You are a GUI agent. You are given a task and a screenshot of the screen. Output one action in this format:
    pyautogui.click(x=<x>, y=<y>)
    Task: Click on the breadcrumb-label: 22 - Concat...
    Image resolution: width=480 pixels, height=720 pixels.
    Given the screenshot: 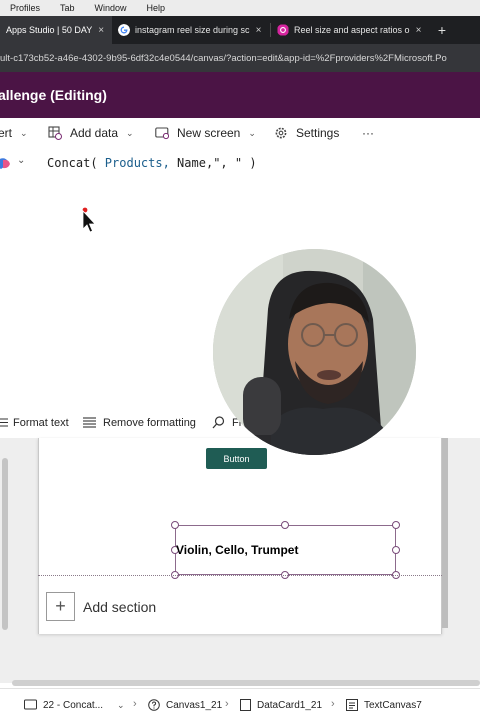 What is the action you would take?
    pyautogui.click(x=73, y=705)
    